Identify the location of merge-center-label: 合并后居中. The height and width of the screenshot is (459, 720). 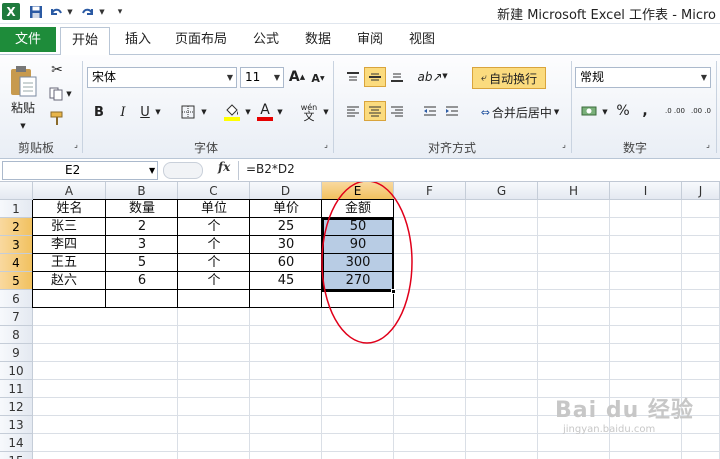
(521, 112).